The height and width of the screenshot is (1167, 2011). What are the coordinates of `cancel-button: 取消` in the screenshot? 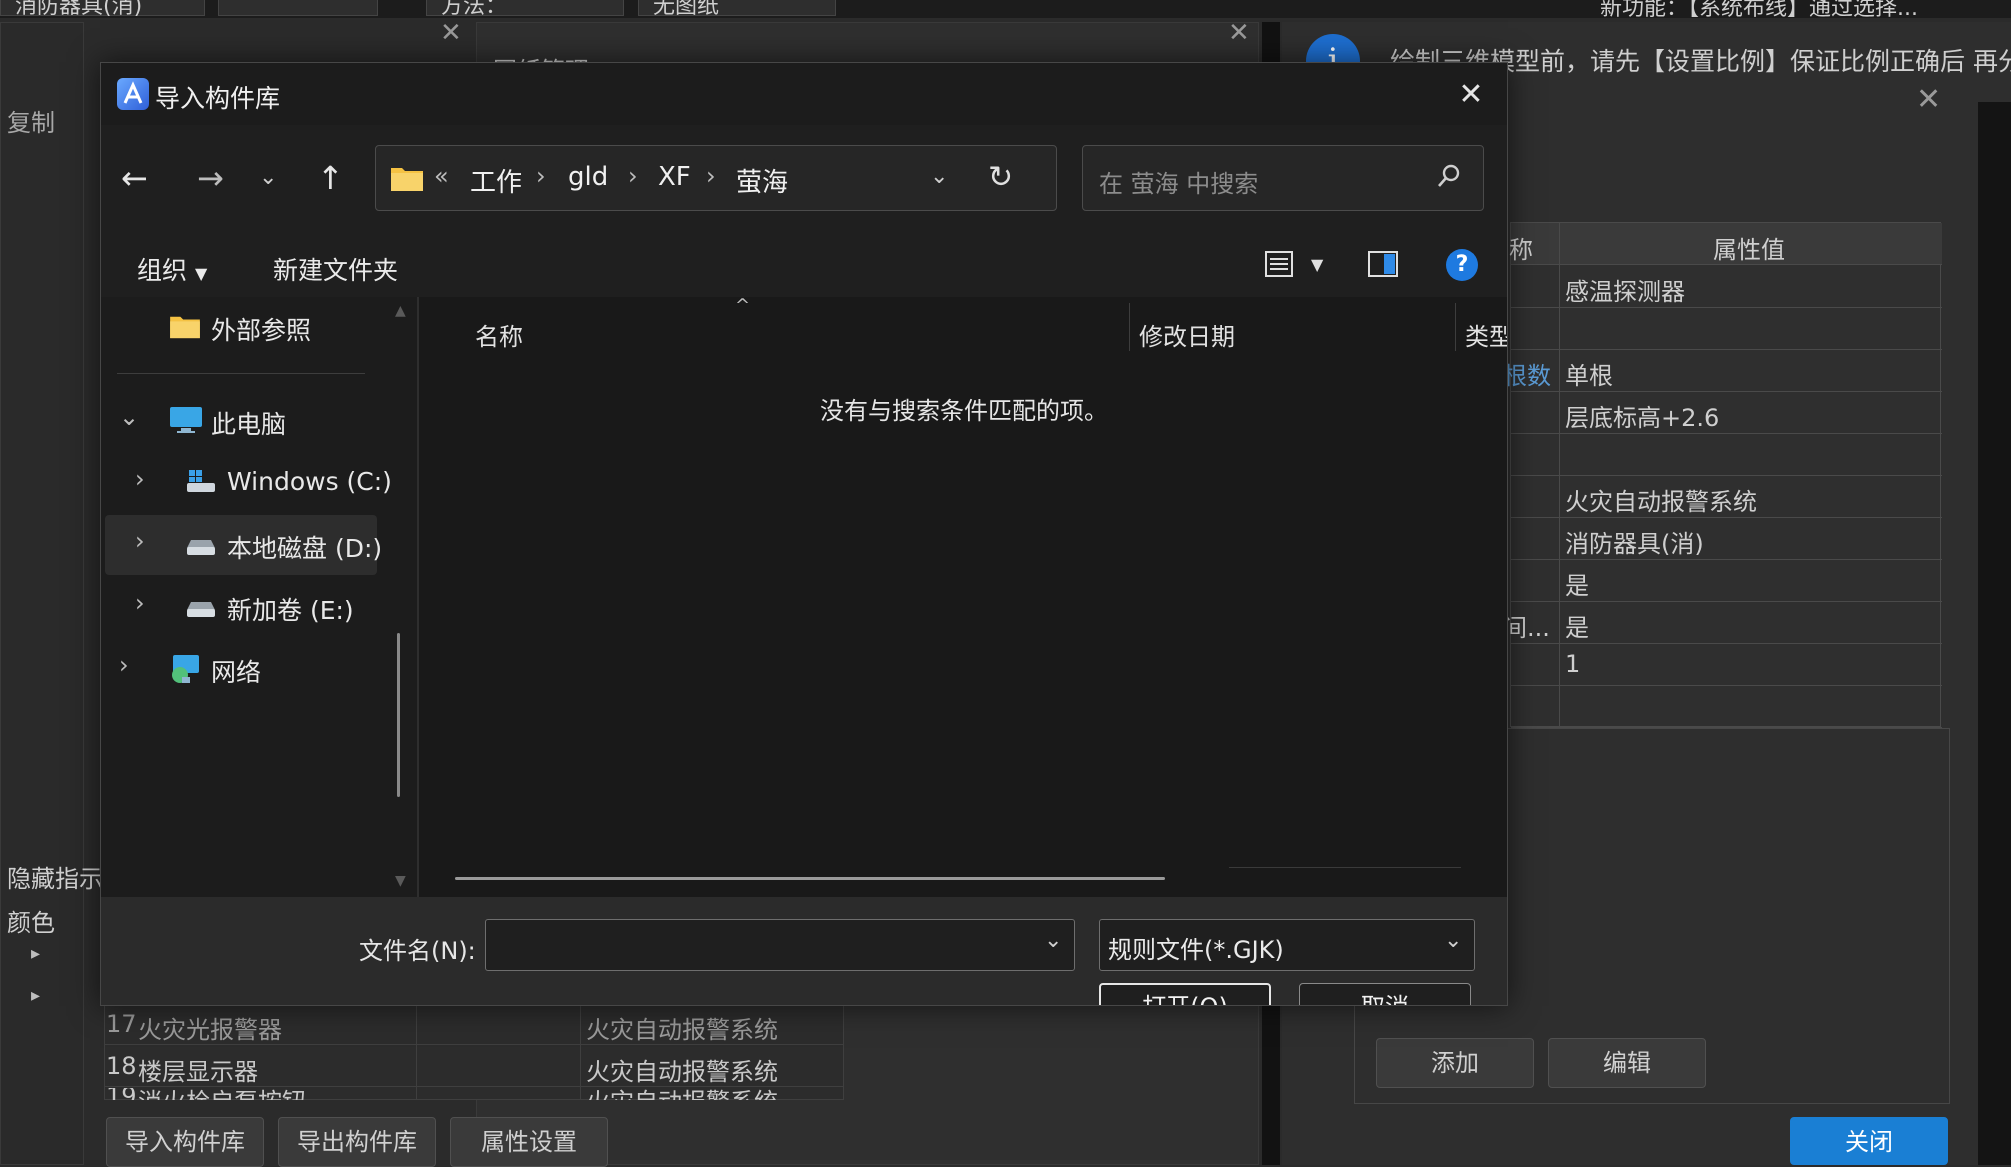 It's located at (1385, 994).